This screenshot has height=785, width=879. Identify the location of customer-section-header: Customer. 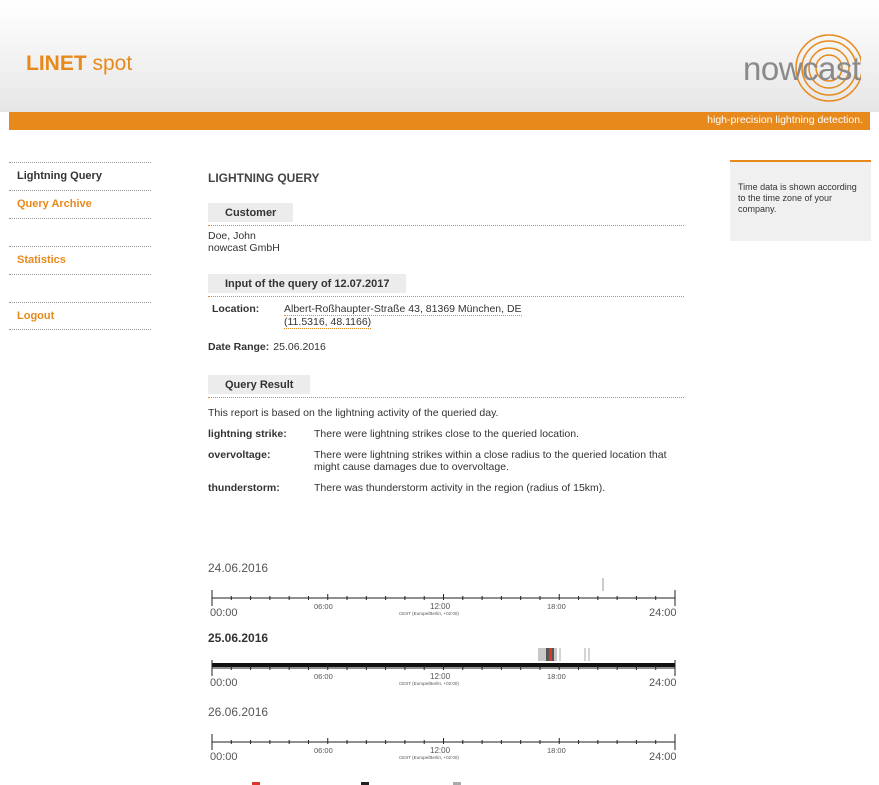
(446, 214).